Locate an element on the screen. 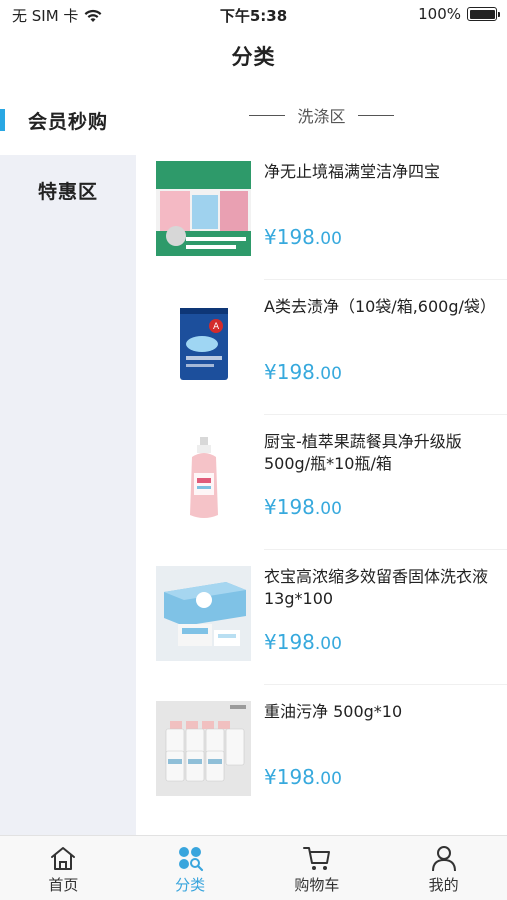 This screenshot has height=900, width=507. tab-label: 购物车 is located at coordinates (317, 885).